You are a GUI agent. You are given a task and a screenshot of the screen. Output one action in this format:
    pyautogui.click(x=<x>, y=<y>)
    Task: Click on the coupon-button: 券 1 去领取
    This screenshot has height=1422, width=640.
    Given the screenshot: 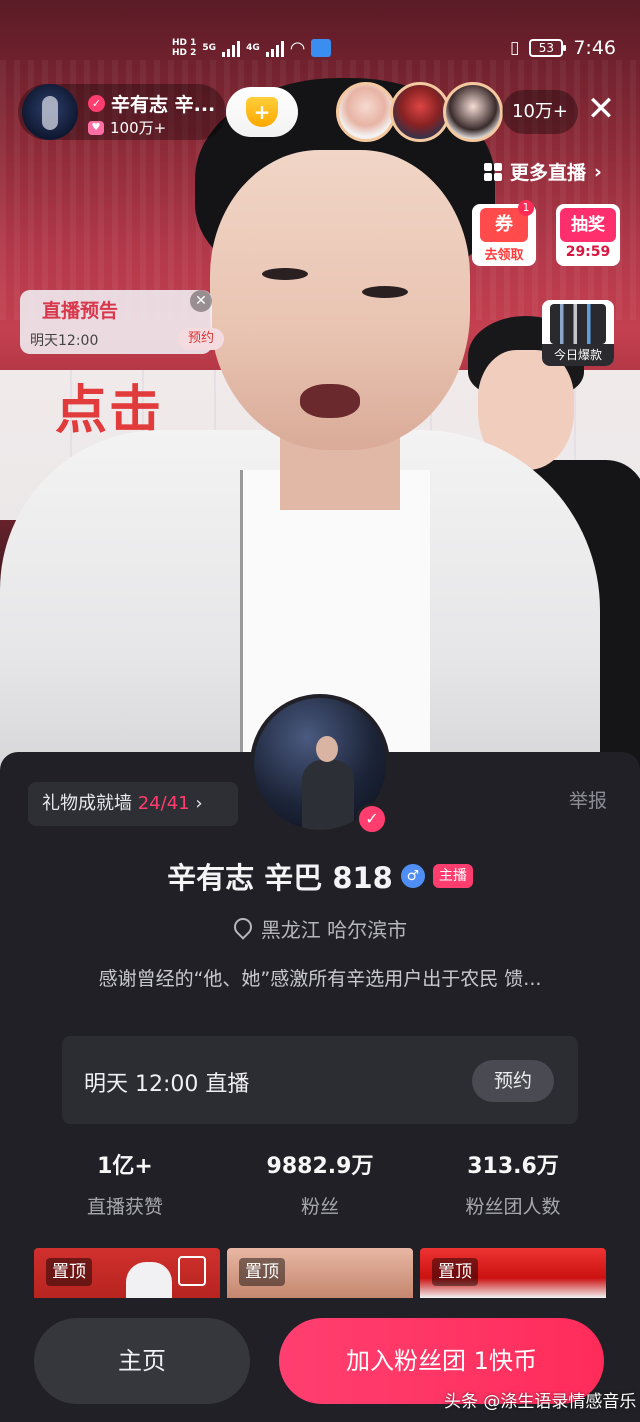 What is the action you would take?
    pyautogui.click(x=504, y=233)
    